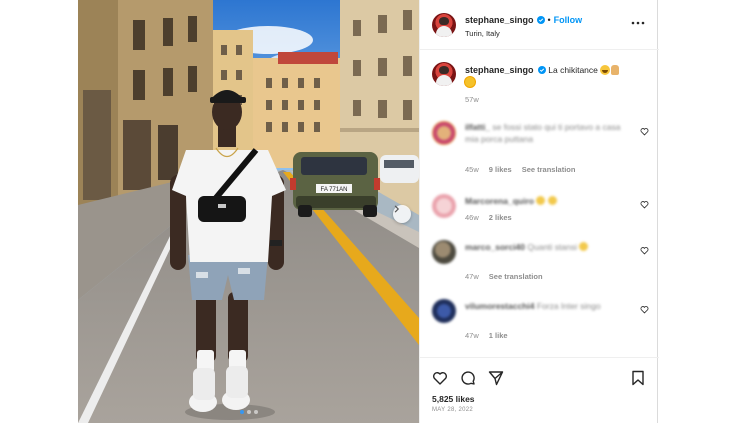 The height and width of the screenshot is (423, 750). I want to click on bookmark-icon, so click(638, 378).